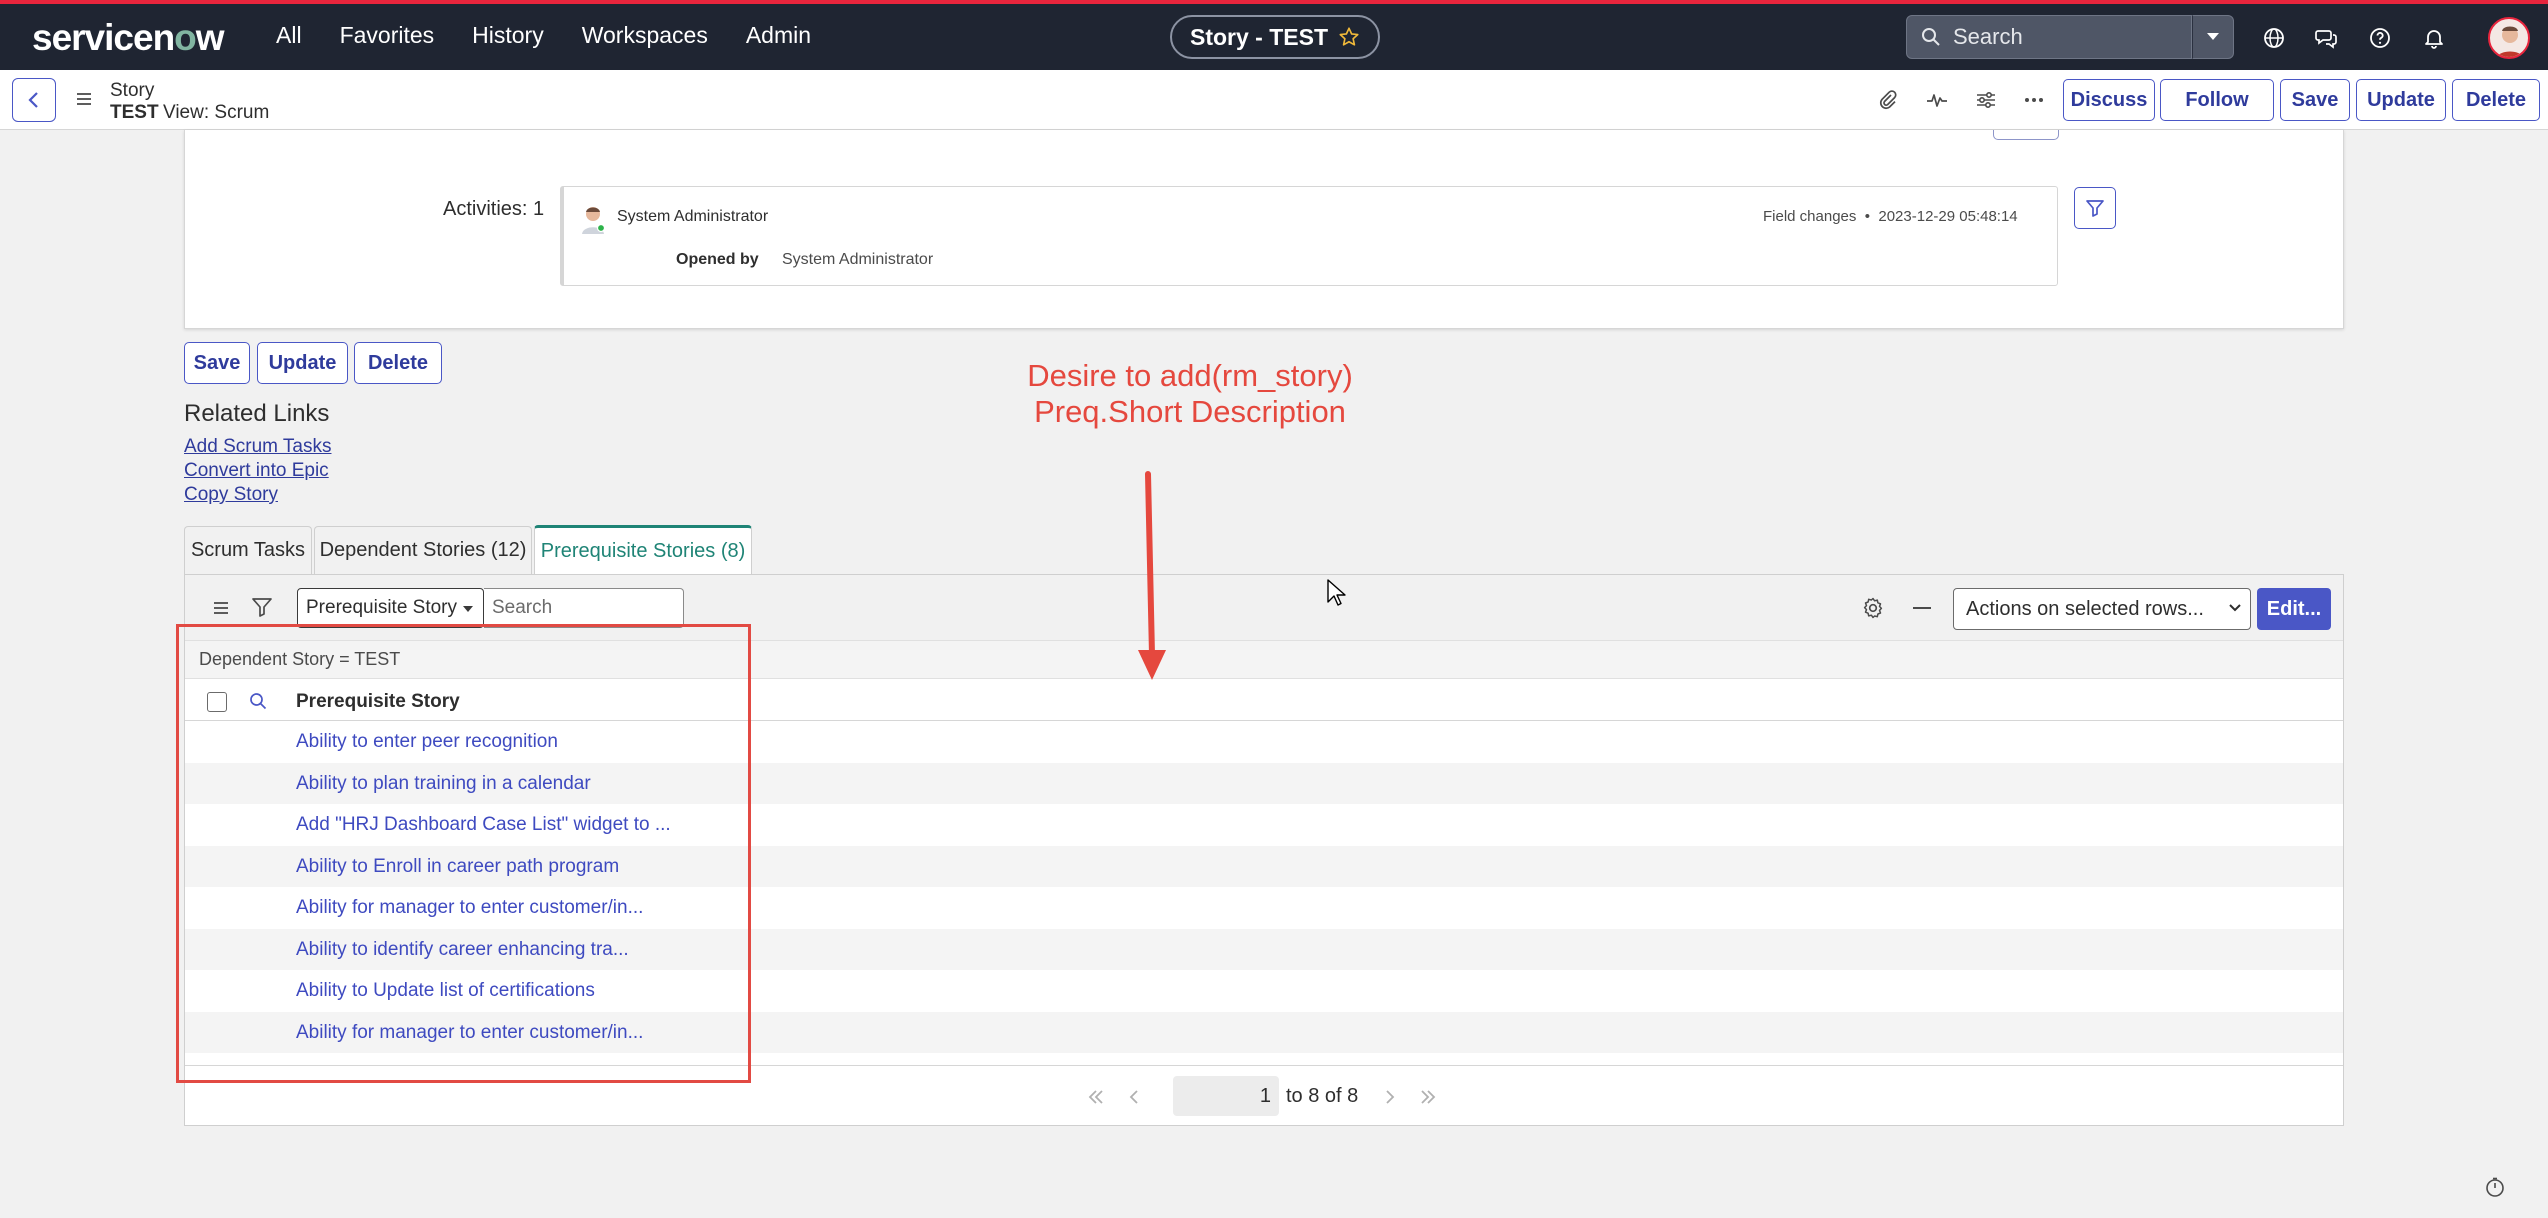  Describe the element at coordinates (1931, 37) in the screenshot. I see `search-icon` at that location.